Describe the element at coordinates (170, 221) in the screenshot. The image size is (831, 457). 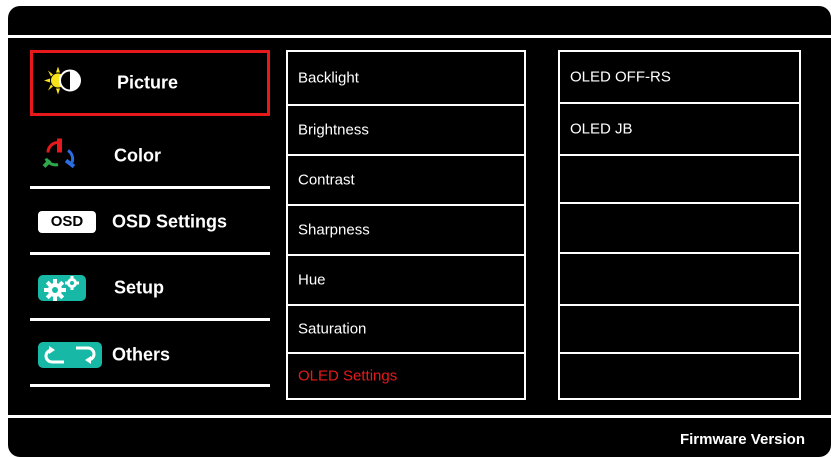
I see `menu-item-label: OSD Settings` at that location.